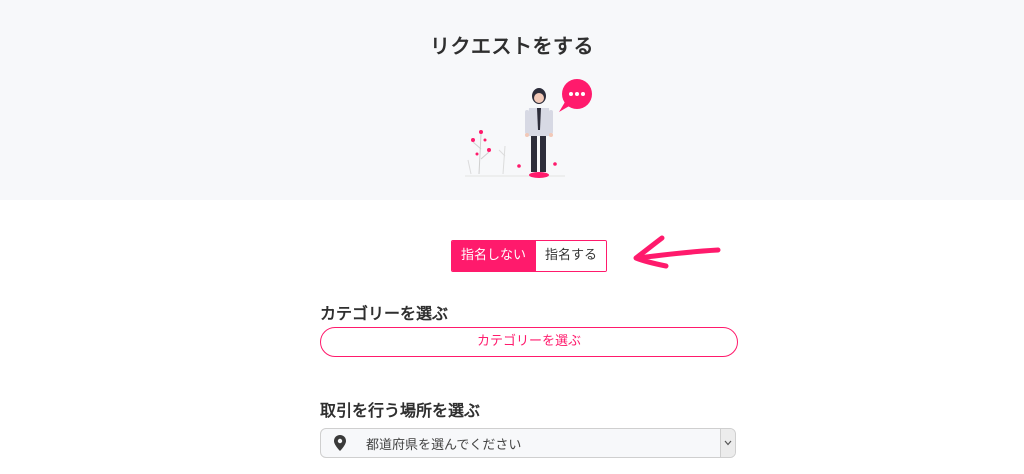  What do you see at coordinates (677, 252) in the screenshot?
I see `arrow-left-icon` at bounding box center [677, 252].